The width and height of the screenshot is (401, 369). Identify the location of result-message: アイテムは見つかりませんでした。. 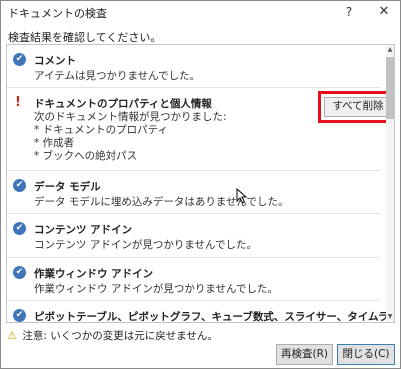
(117, 76).